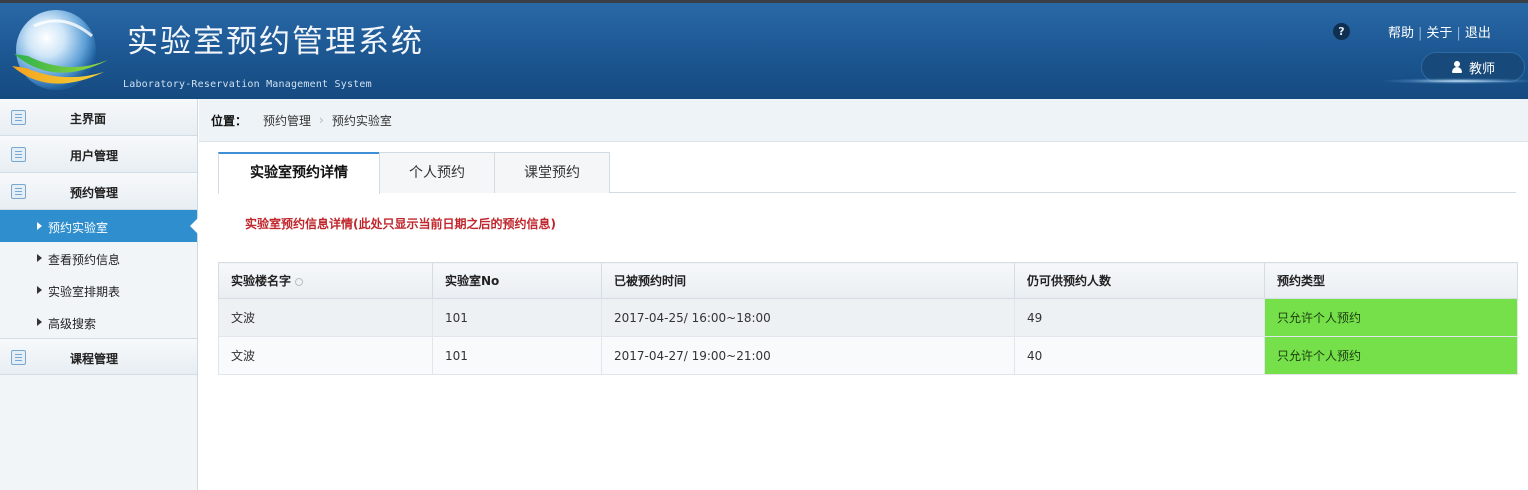  Describe the element at coordinates (400, 224) in the screenshot. I see `notice-text: 实验室预约信息详情(此处只显示当前日期之后的预约信息)` at that location.